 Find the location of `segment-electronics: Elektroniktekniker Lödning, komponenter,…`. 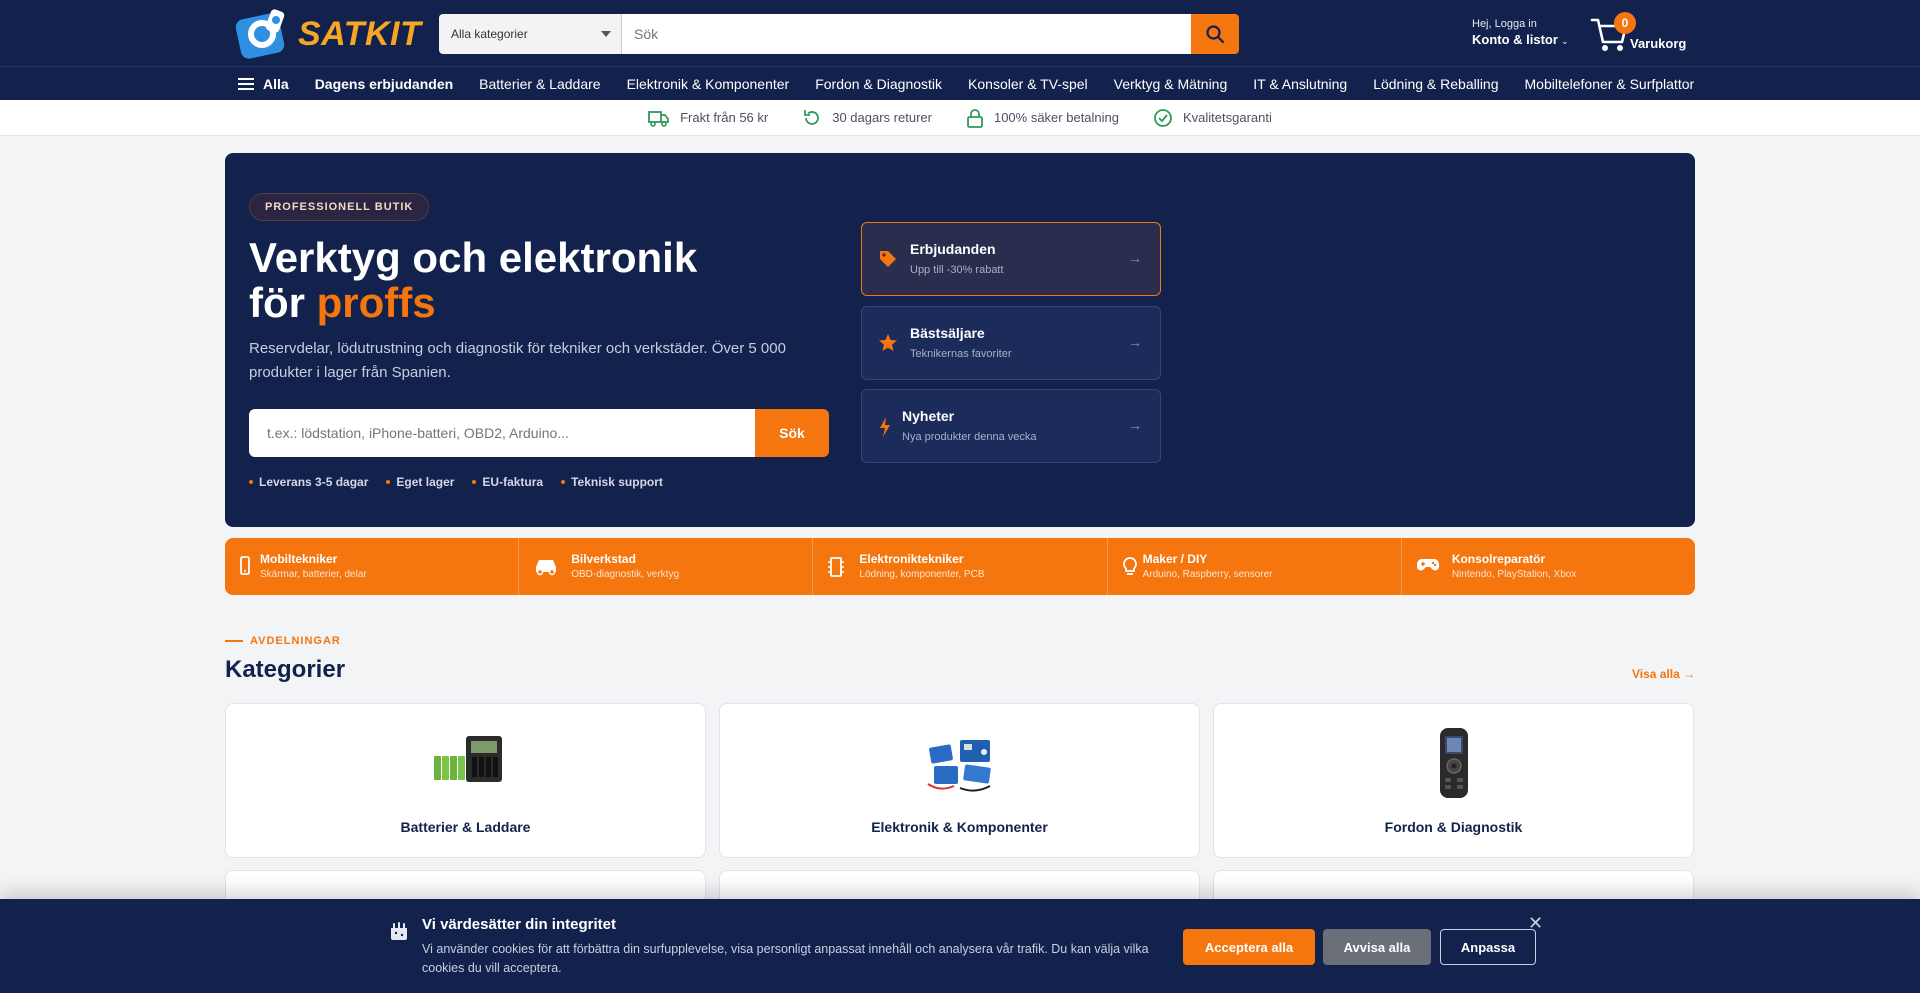

segment-electronics: Elektroniktekniker Lödning, komponenter,… is located at coordinates (960, 566).